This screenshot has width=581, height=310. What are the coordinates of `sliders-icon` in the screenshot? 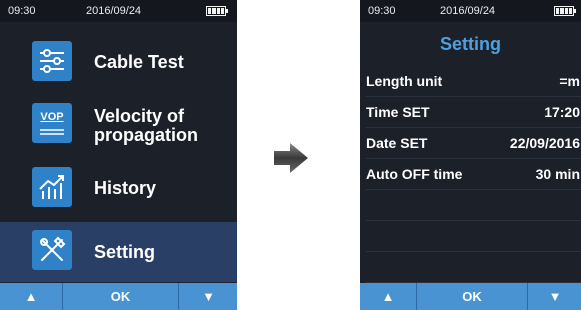 It's located at (52, 61).